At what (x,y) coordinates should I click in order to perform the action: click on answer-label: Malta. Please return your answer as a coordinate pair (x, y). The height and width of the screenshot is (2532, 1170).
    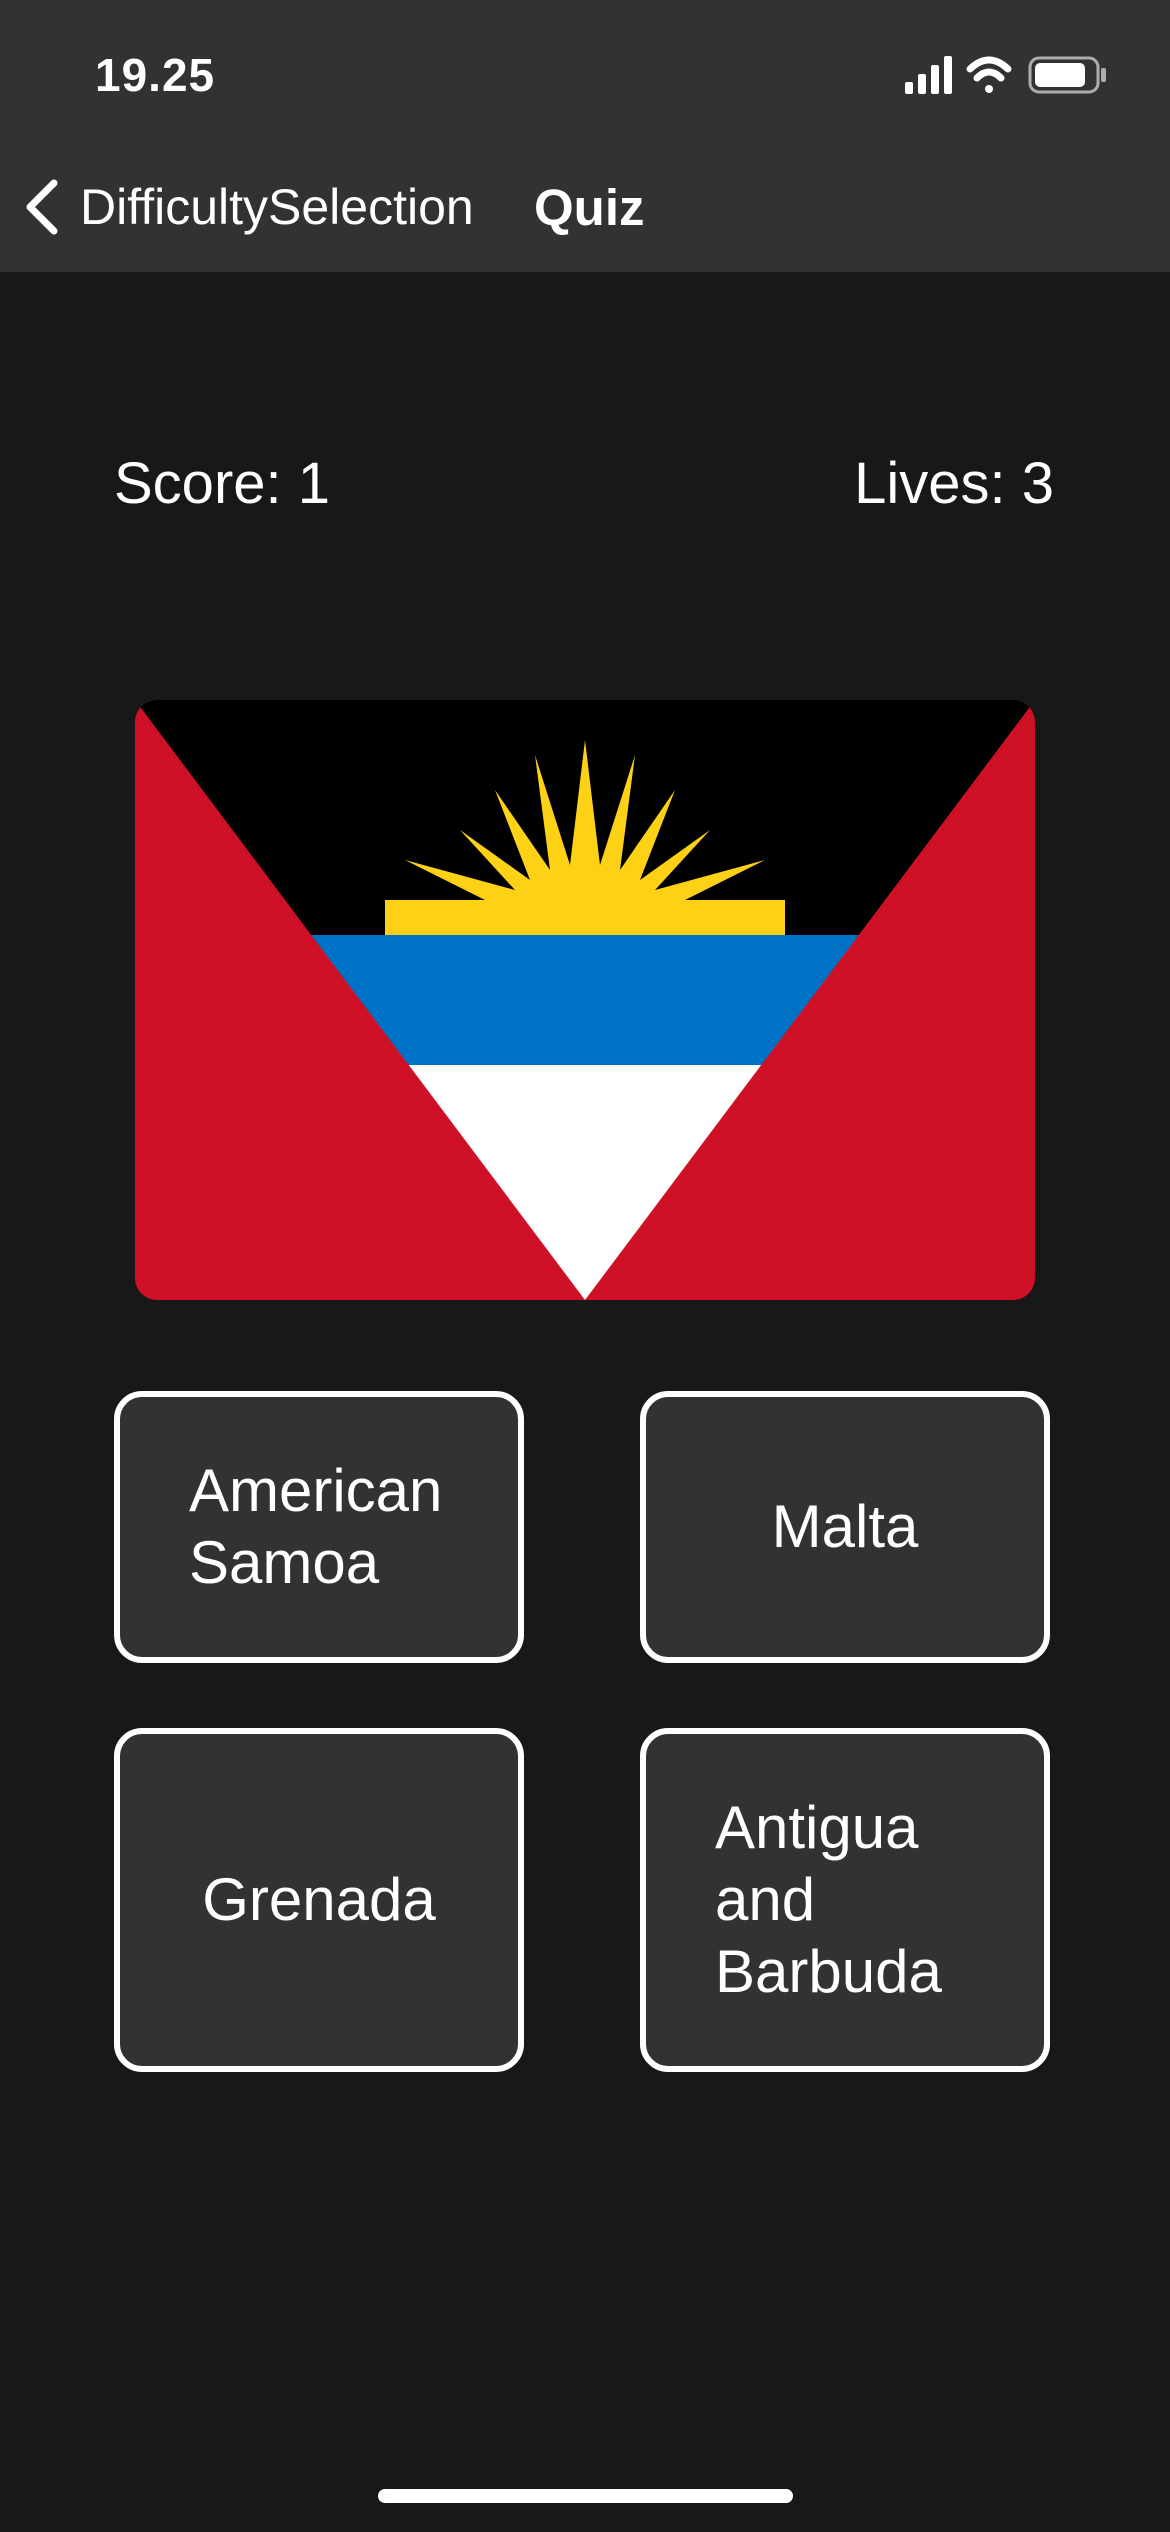
    Looking at the image, I should click on (845, 1526).